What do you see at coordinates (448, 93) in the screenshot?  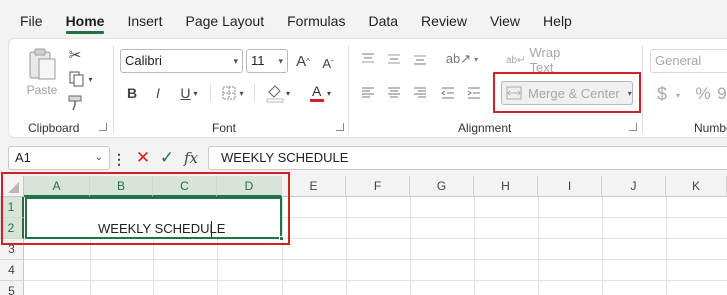 I see `decrease-indent-icon` at bounding box center [448, 93].